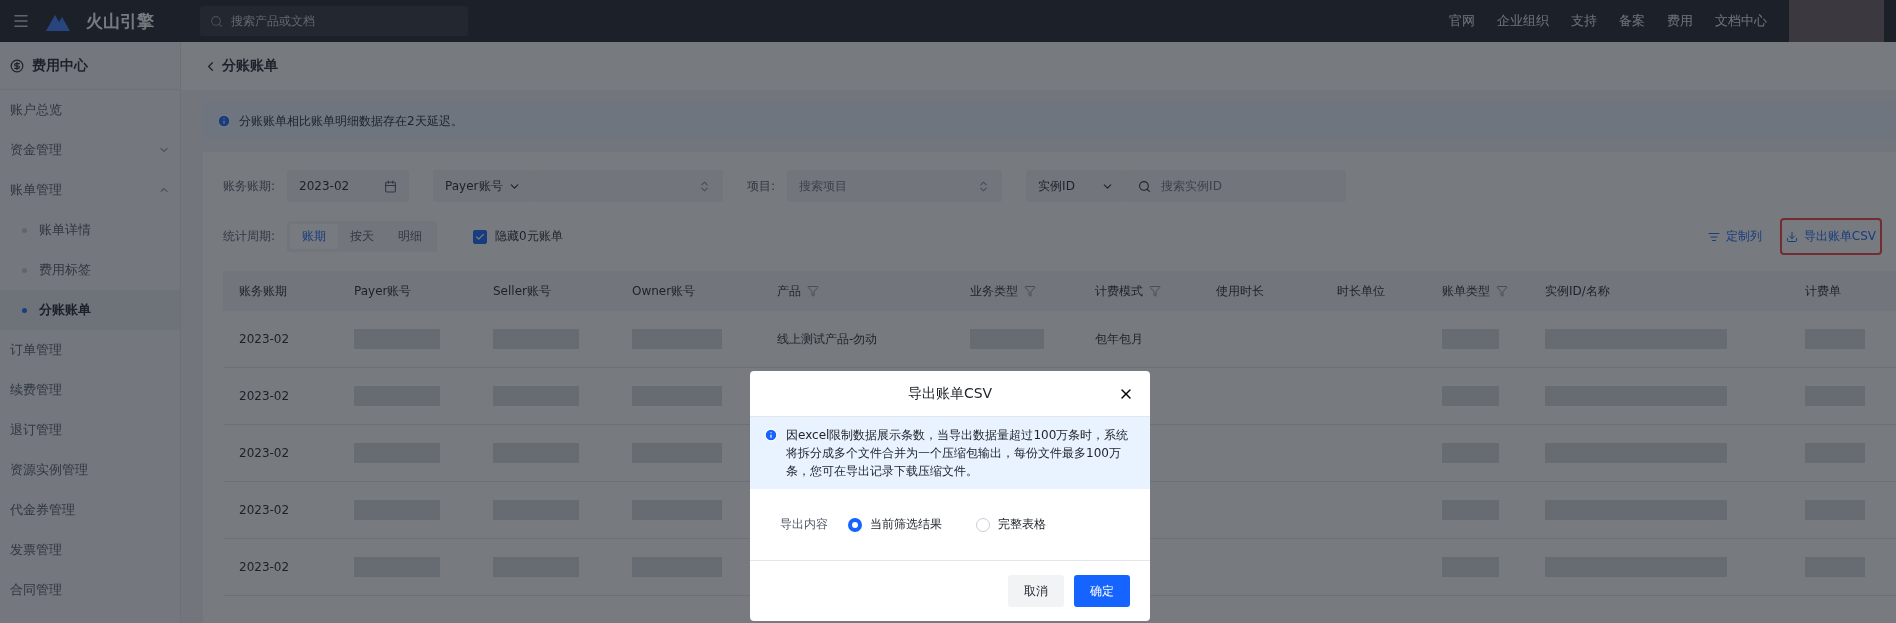  Describe the element at coordinates (628, 186) in the screenshot. I see `account-field` at that location.